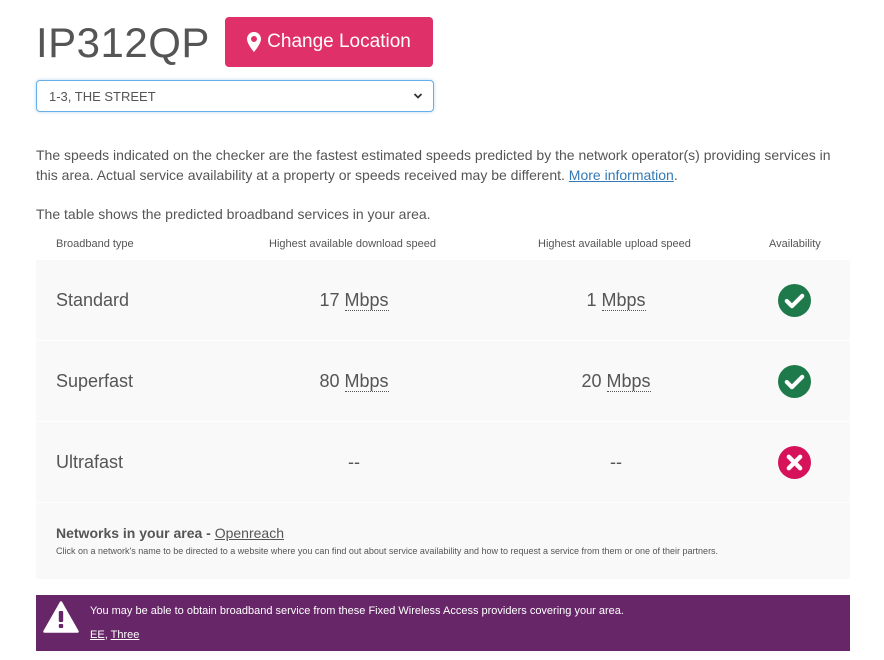 The image size is (884, 660). Describe the element at coordinates (418, 96) in the screenshot. I see `chevron-down-icon` at that location.